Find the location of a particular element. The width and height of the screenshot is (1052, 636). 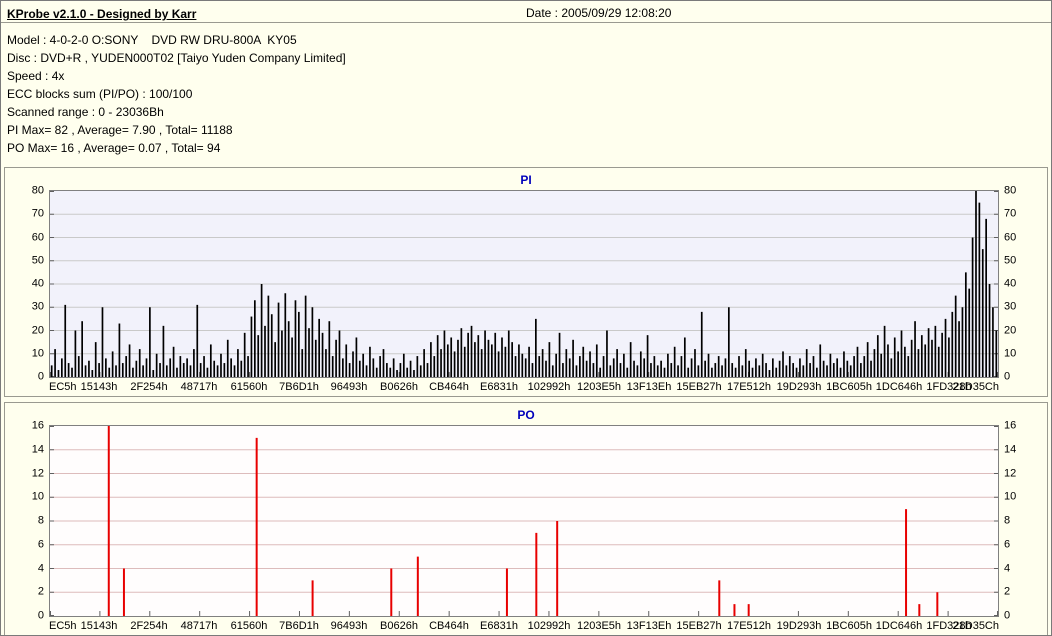

info-scanned-range: Scanned range : 0 - 23036Bh is located at coordinates (85, 112).